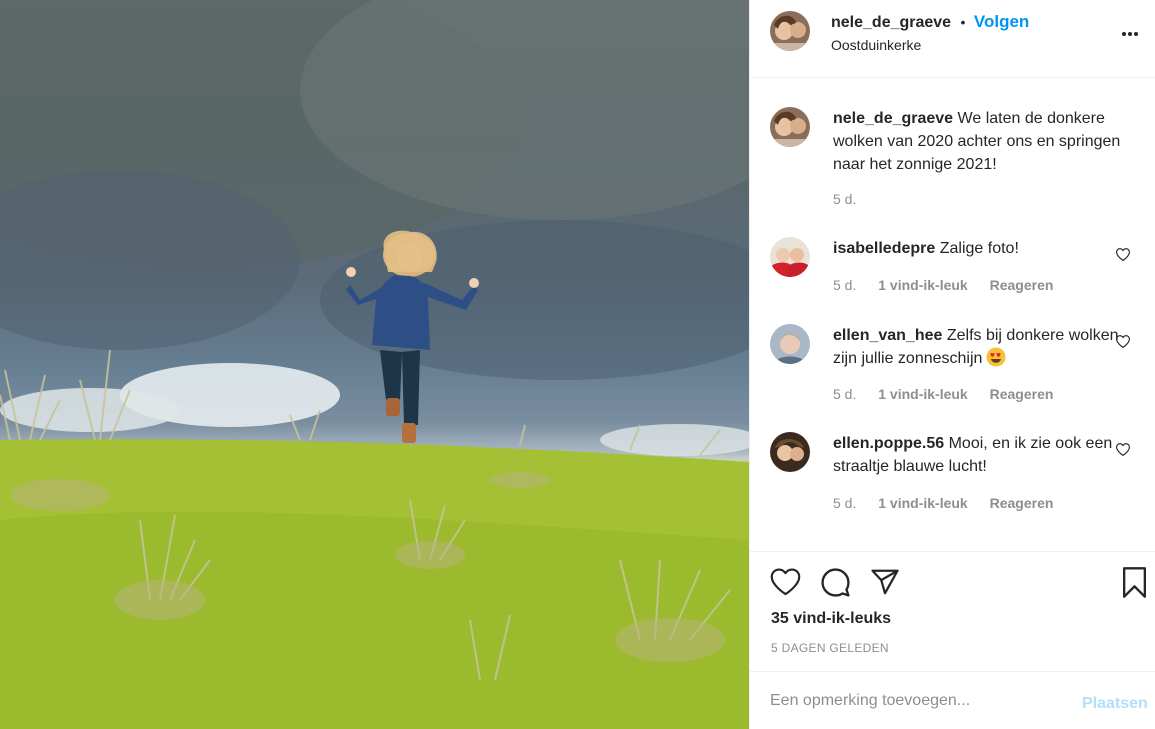 This screenshot has width=1155, height=729. What do you see at coordinates (785, 584) in the screenshot?
I see `like-heart-icon` at bounding box center [785, 584].